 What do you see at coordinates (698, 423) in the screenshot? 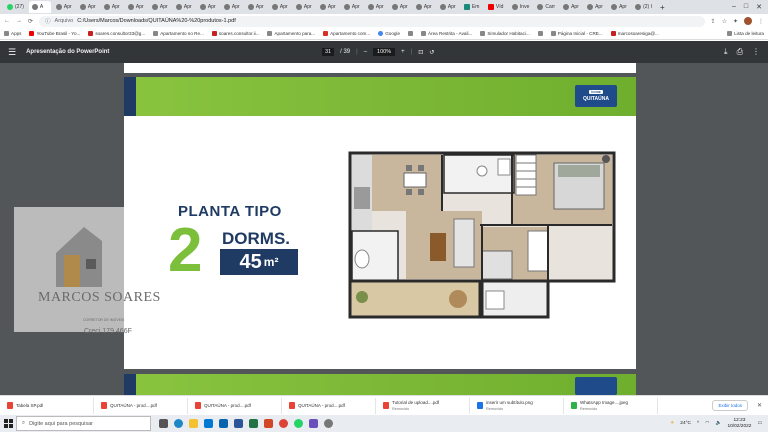
I see `tray-arrow-icon: ^` at bounding box center [698, 423].